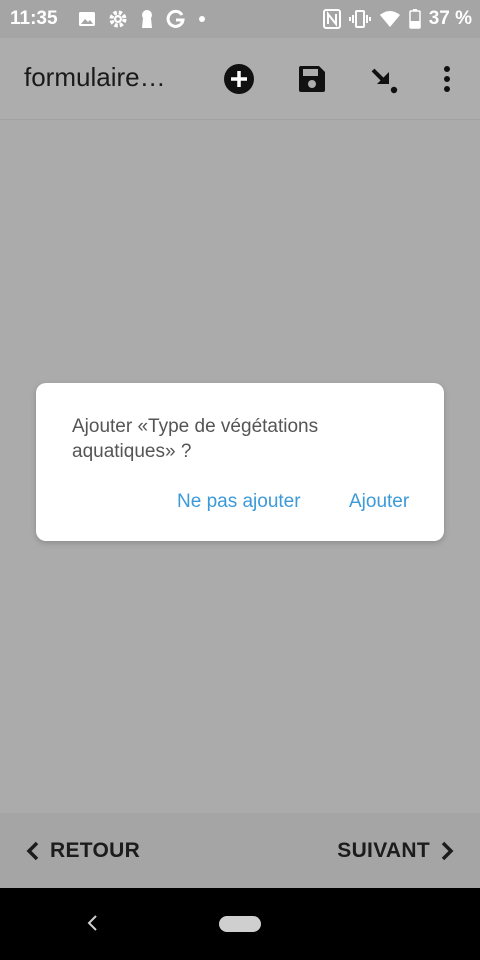 This screenshot has height=960, width=480. I want to click on system-navigation-bar, so click(240, 924).